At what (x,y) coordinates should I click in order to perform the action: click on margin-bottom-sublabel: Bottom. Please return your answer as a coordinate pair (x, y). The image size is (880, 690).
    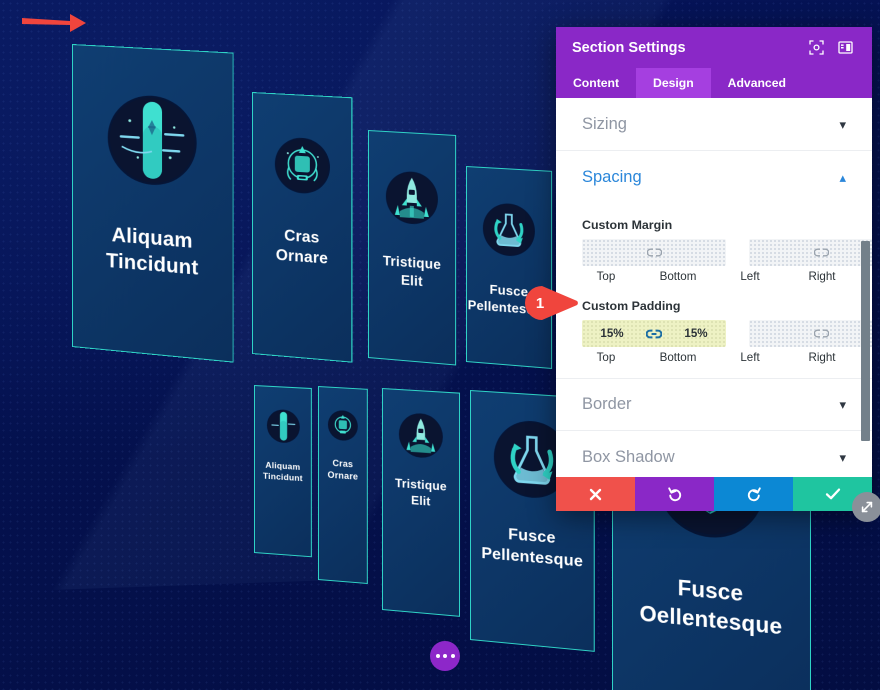
    Looking at the image, I should click on (678, 276).